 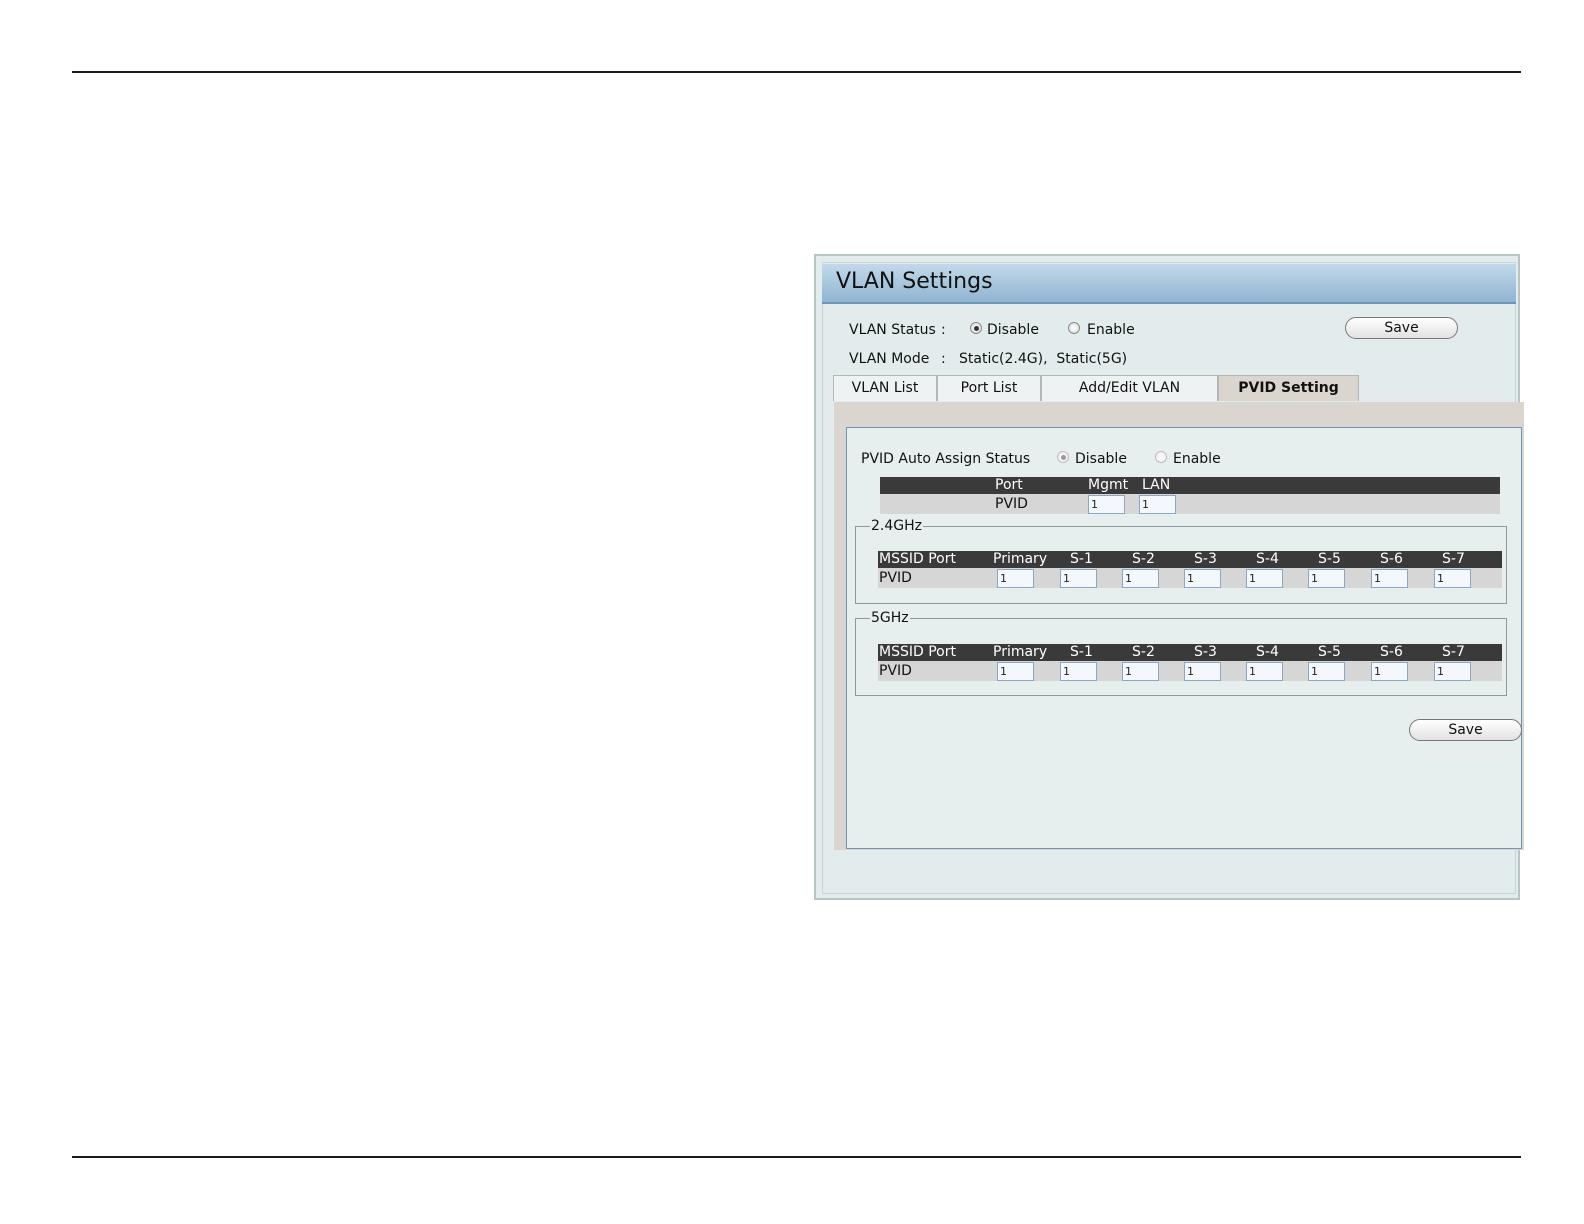 What do you see at coordinates (1452, 578) in the screenshot?
I see `band-24ghz-s7-input: 1` at bounding box center [1452, 578].